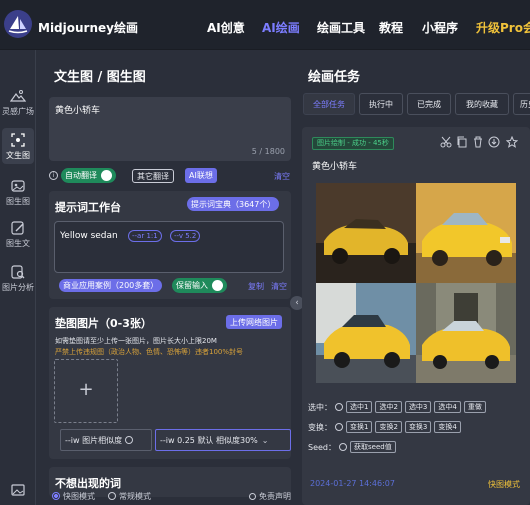  I want to click on ai-association-button: AI联想, so click(201, 175).